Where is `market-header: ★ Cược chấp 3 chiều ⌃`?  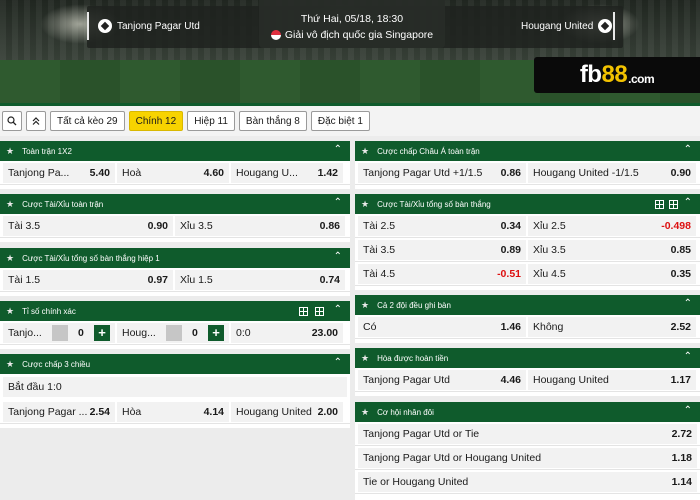
market-header: ★ Cược chấp 3 chiều ⌃ is located at coordinates (175, 364).